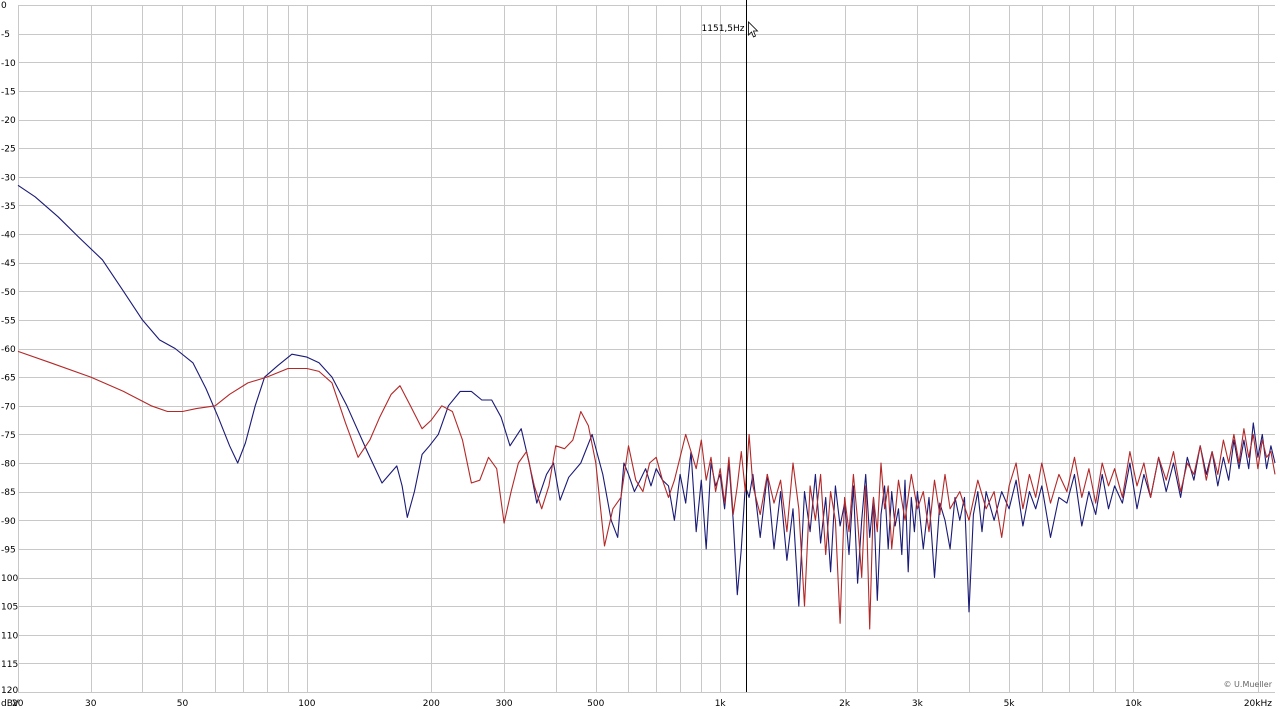 The image size is (1280, 709). What do you see at coordinates (1248, 684) in the screenshot?
I see `copyright-text: © U.Mueller` at bounding box center [1248, 684].